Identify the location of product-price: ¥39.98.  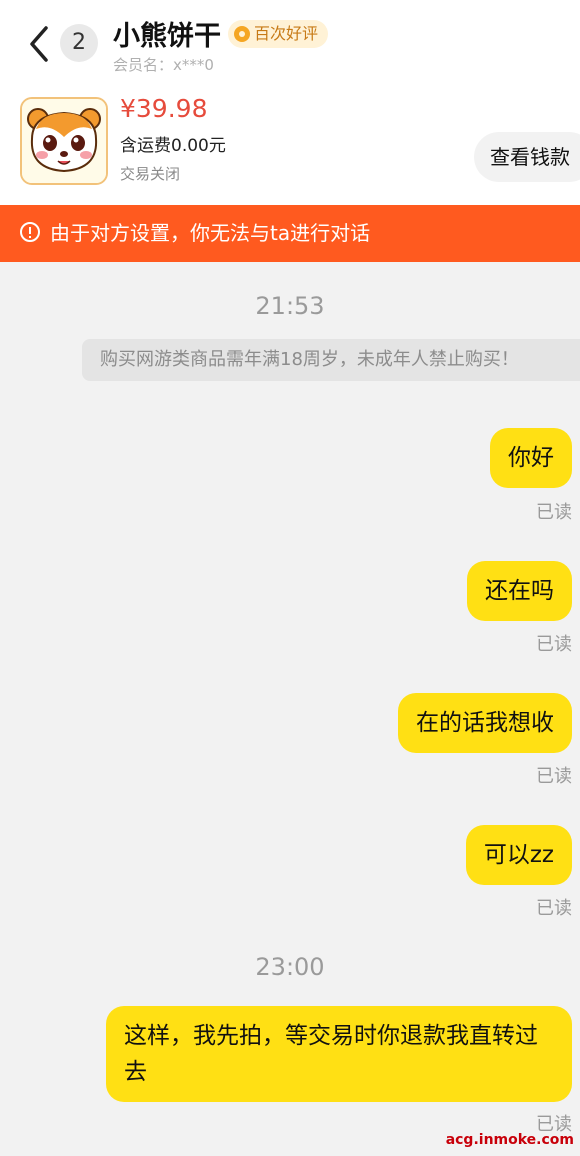
(164, 108).